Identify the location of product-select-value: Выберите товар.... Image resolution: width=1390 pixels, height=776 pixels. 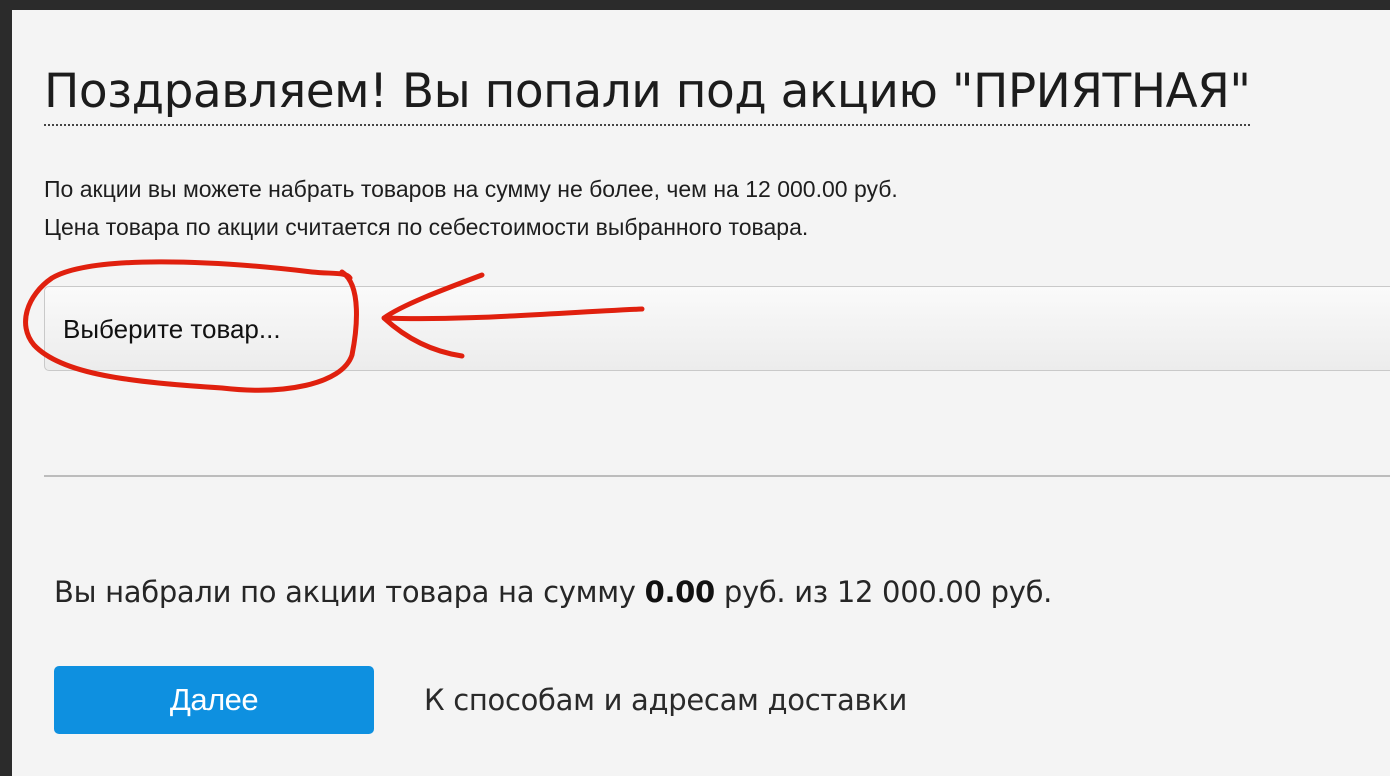
(172, 329).